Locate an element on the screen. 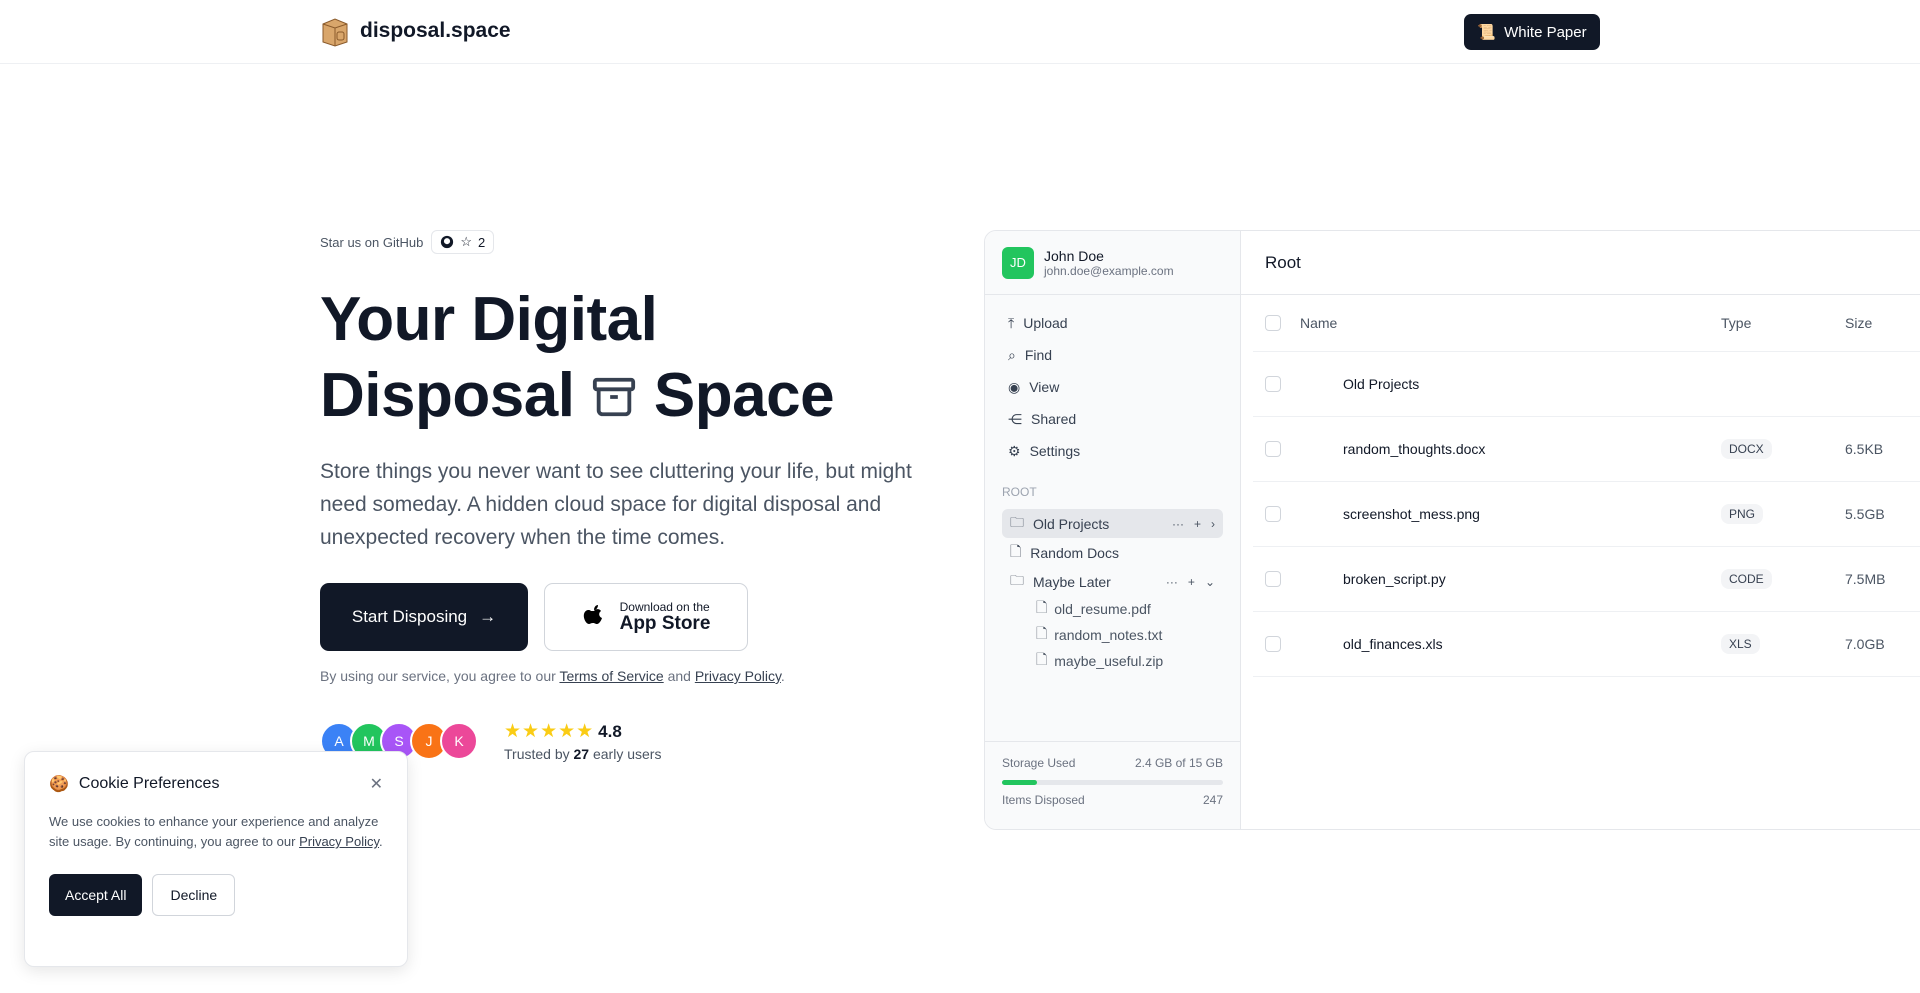  avatar: JD is located at coordinates (1018, 262).